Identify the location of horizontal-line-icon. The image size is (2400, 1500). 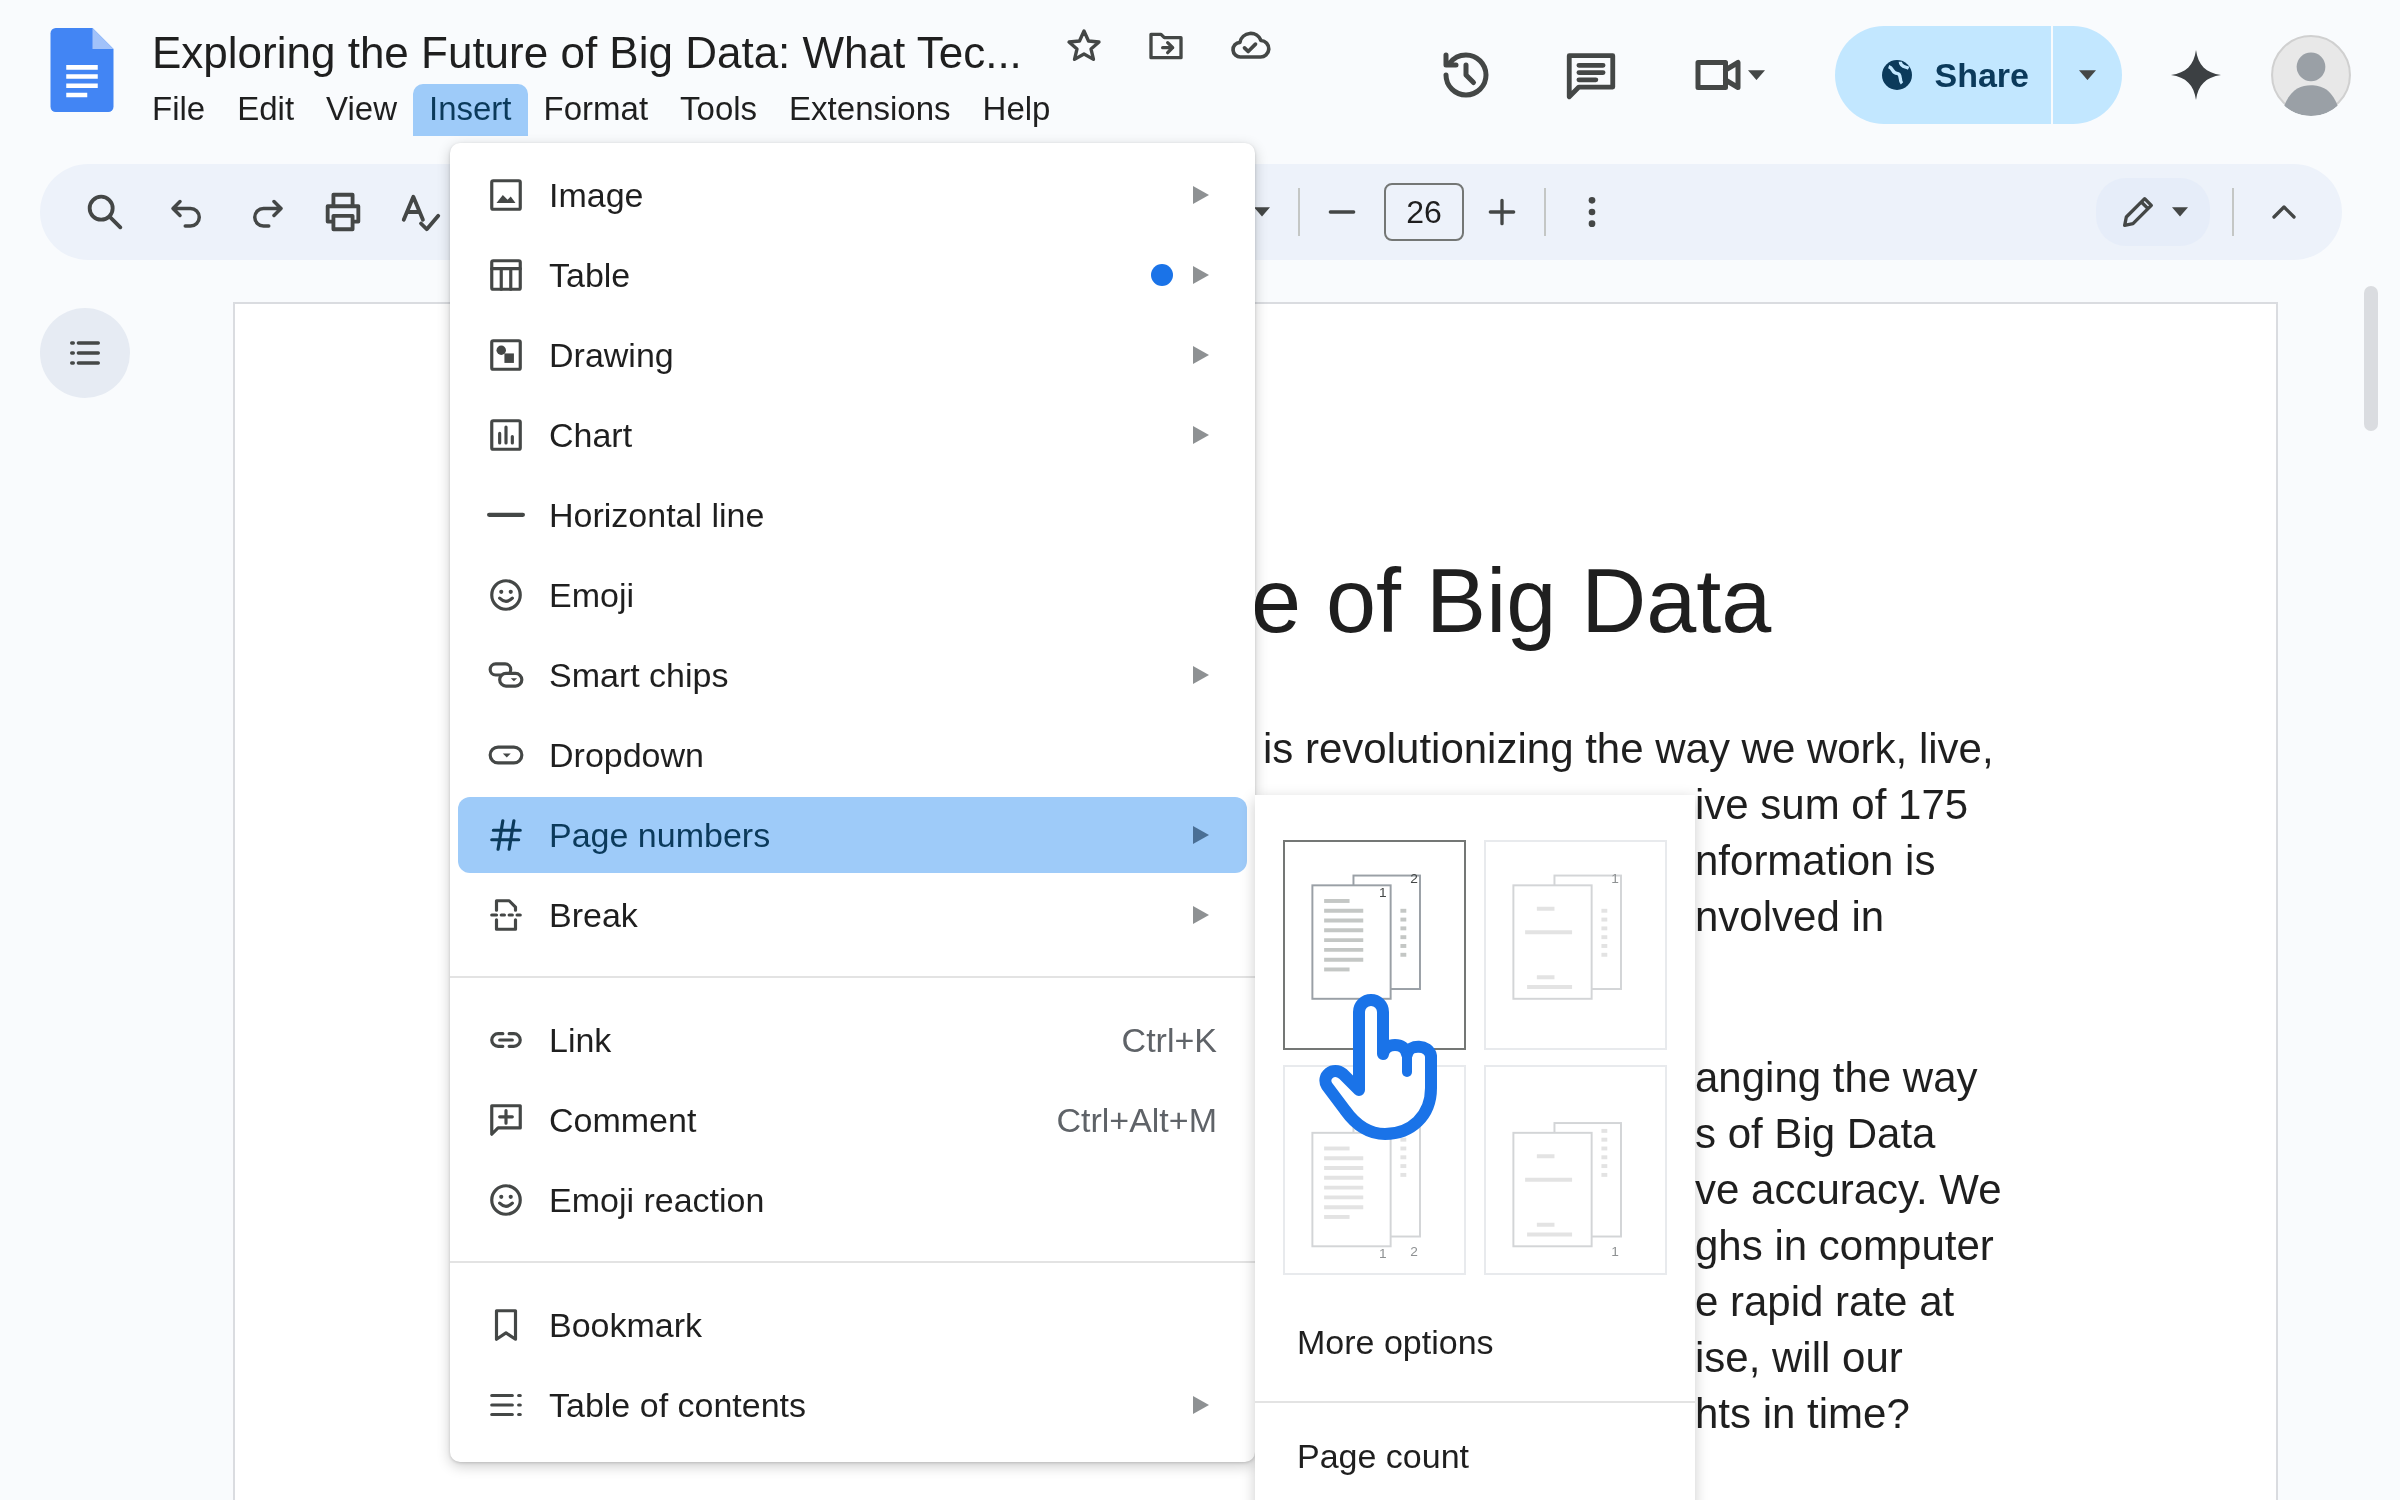
(506, 515).